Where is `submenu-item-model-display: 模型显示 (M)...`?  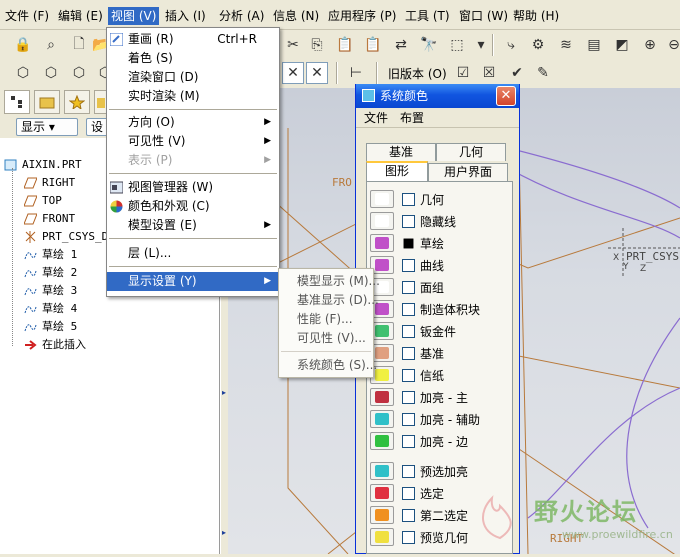
submenu-item-model-display: 模型显示 (M)... is located at coordinates (329, 281).